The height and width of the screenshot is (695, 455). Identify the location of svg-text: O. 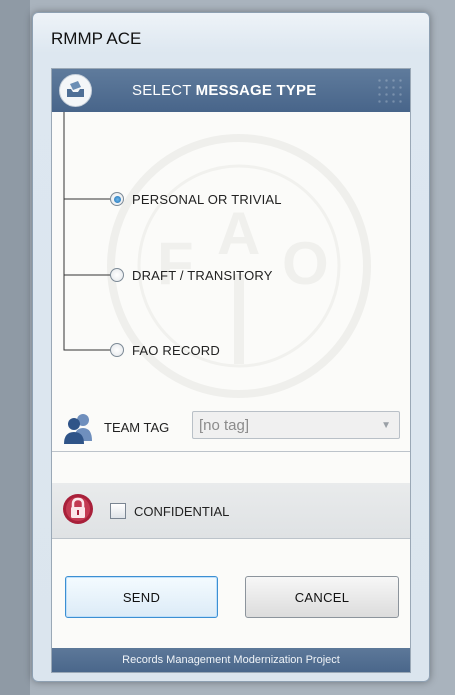
(305, 263).